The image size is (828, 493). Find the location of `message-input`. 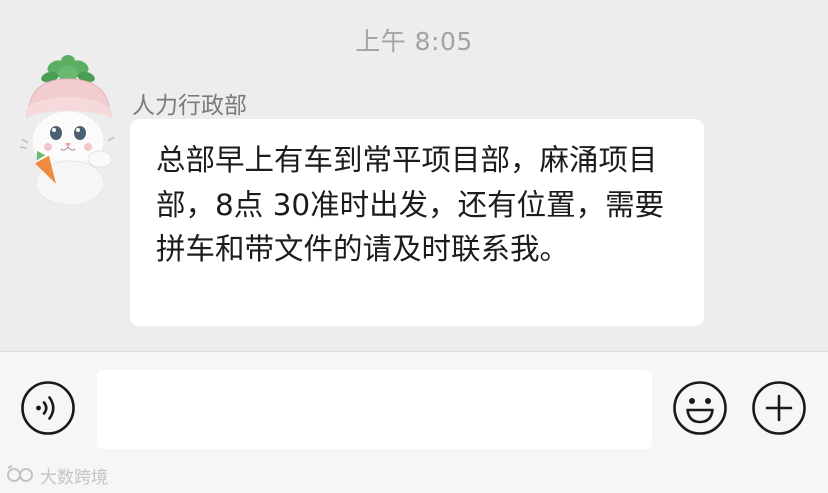

message-input is located at coordinates (374, 409).